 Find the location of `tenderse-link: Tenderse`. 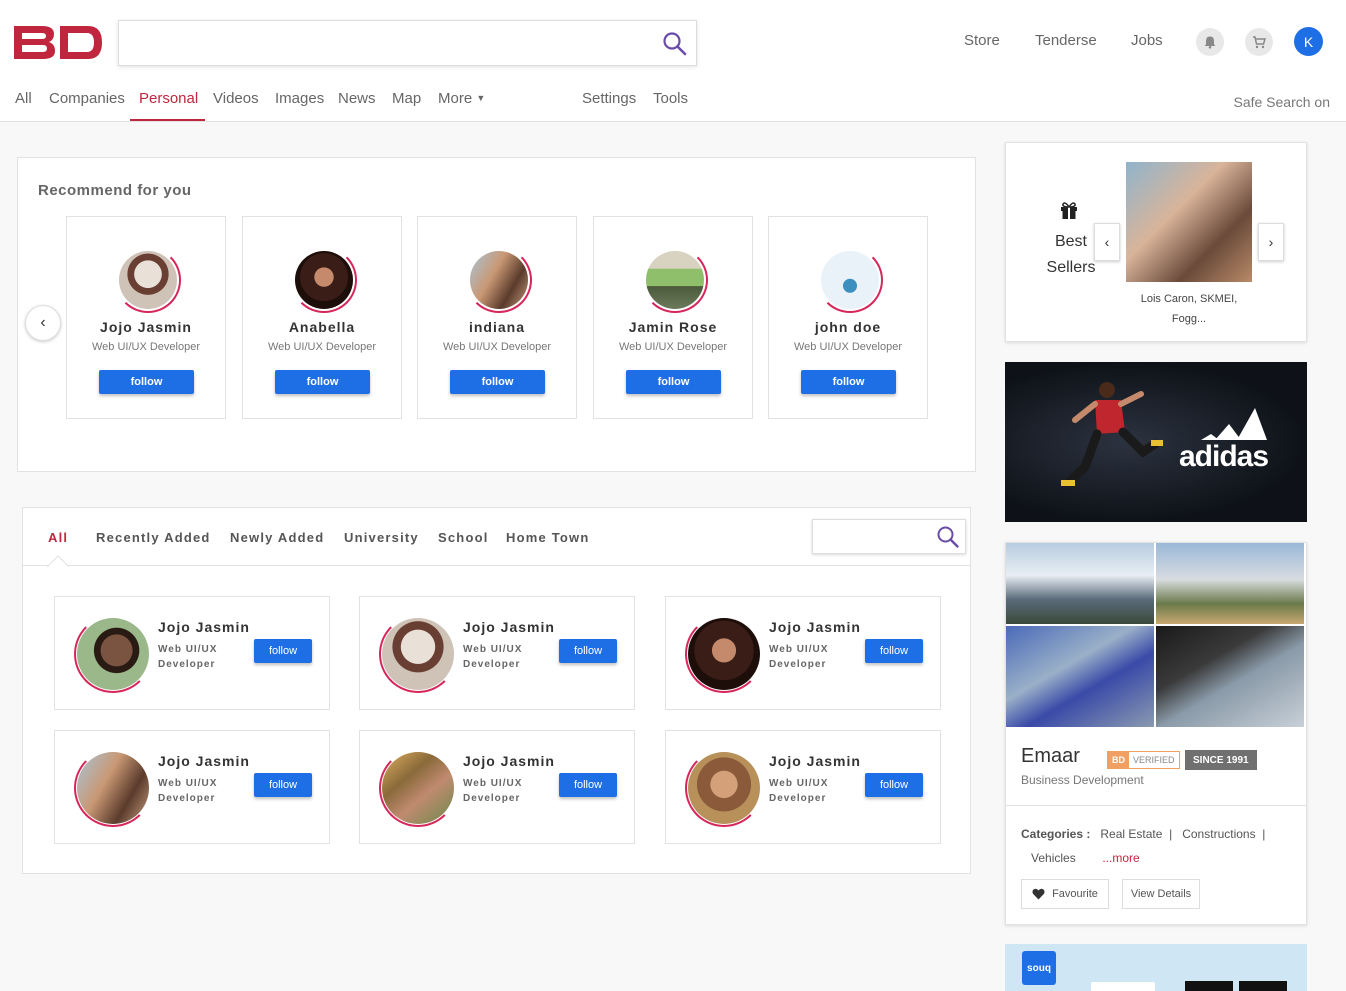

tenderse-link: Tenderse is located at coordinates (1066, 40).